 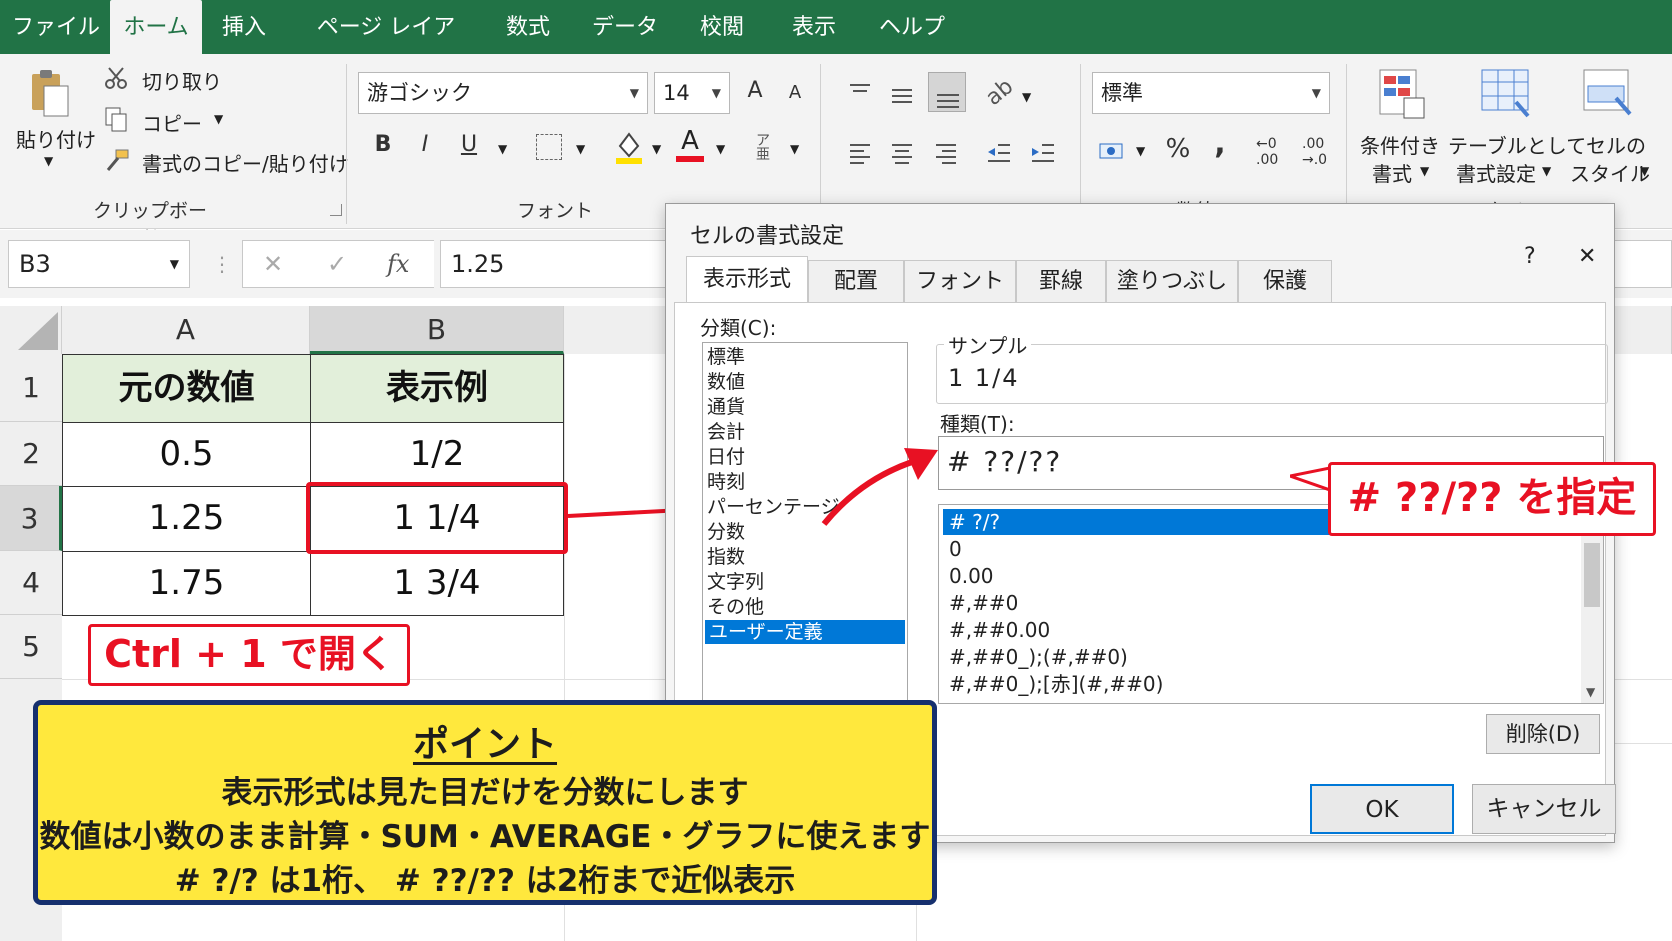 What do you see at coordinates (726, 557) in the screenshot?
I see `category-item: 指数` at bounding box center [726, 557].